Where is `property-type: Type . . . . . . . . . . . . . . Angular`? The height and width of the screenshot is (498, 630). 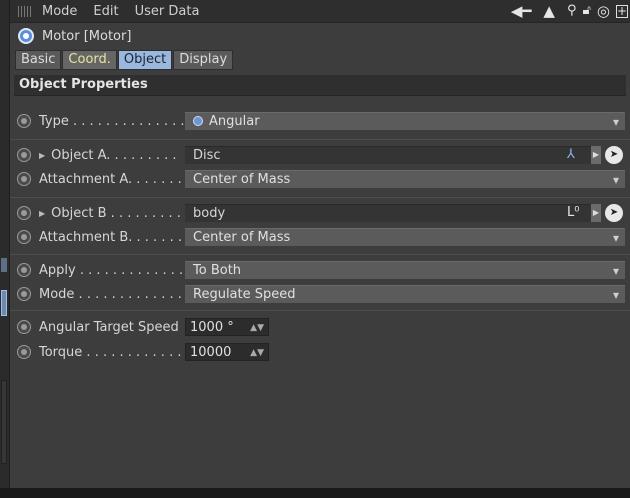
property-type: Type . . . . . . . . . . . . . . Angular is located at coordinates (320, 121).